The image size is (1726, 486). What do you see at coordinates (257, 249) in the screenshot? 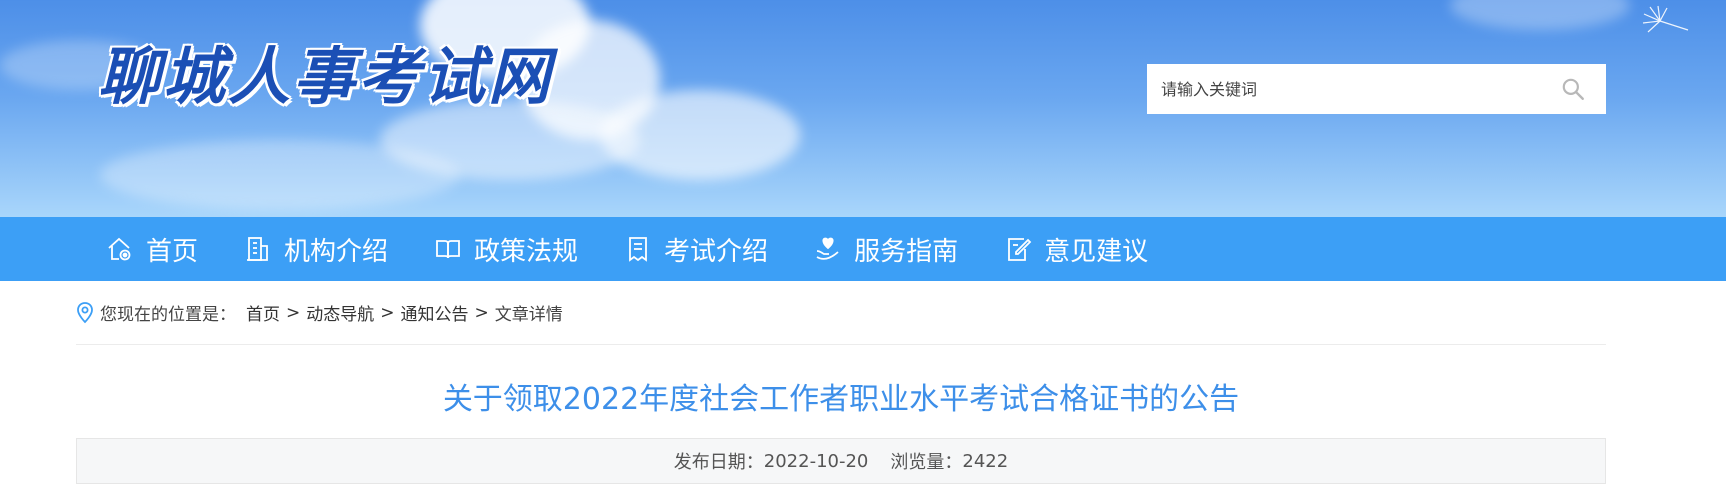
I see `building-icon` at bounding box center [257, 249].